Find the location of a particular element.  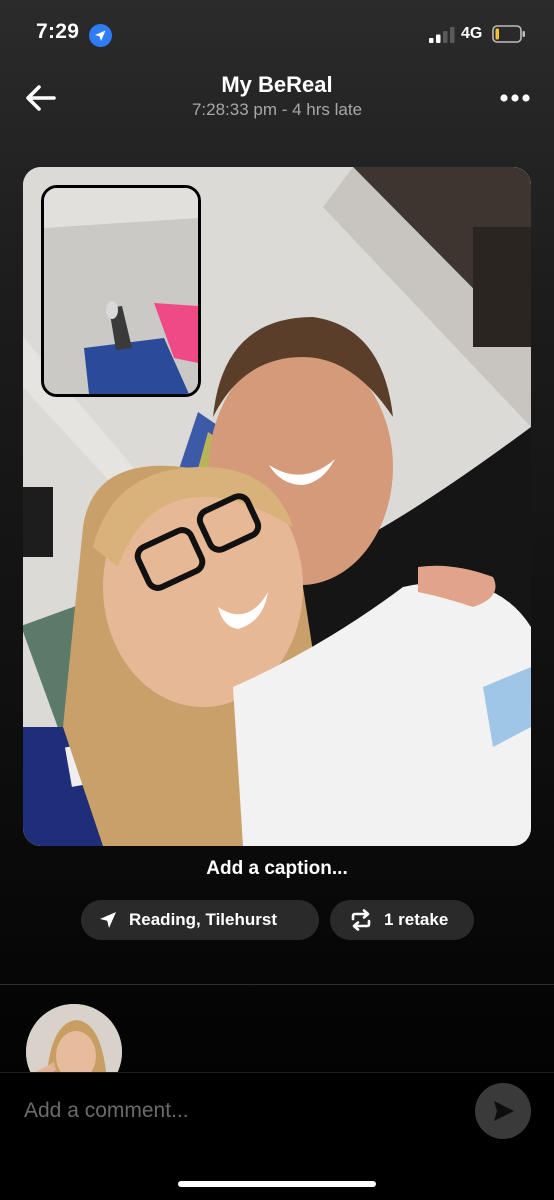

retake-icon is located at coordinates (361, 920).